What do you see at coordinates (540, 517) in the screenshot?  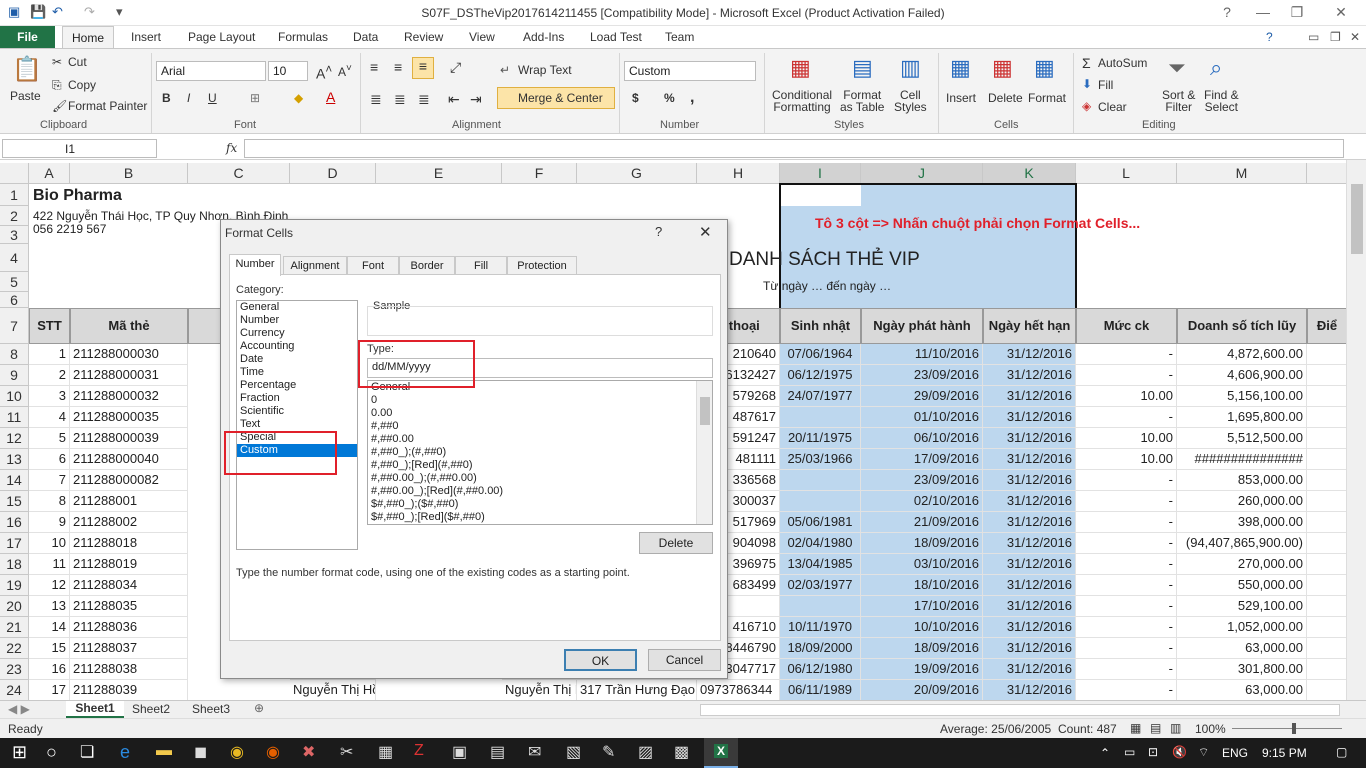 I see `format-code-item: $#,##0_);[Red]($#,##0)` at bounding box center [540, 517].